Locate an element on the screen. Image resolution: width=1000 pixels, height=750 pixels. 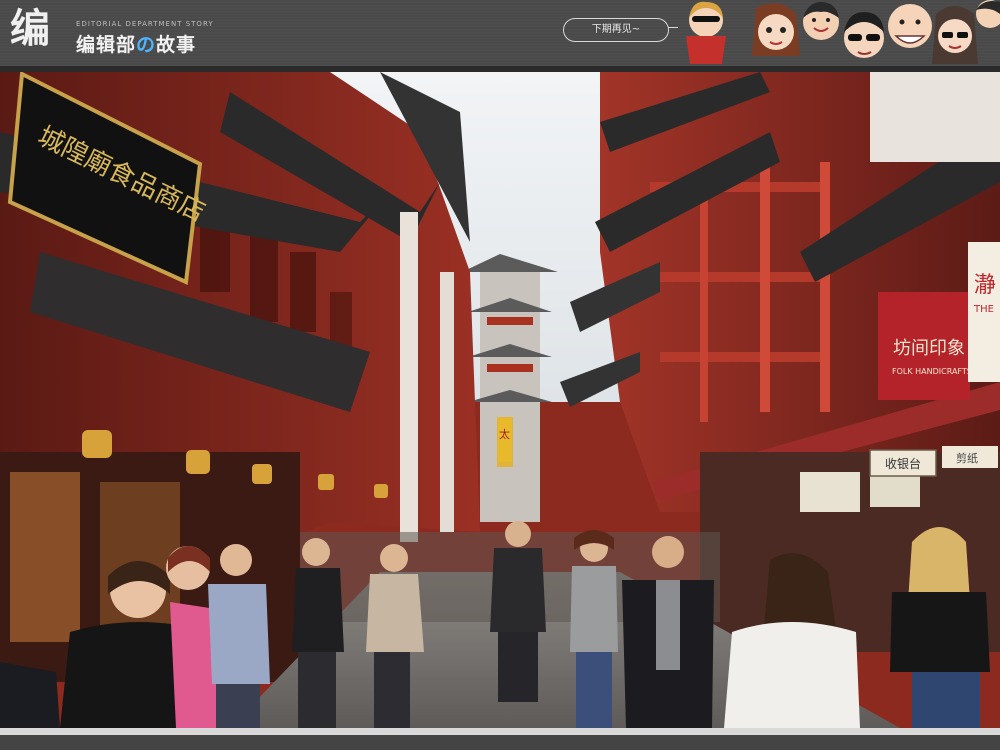
brand-english: EDITORIAL DEPARTMENT STORY is located at coordinates (145, 24).